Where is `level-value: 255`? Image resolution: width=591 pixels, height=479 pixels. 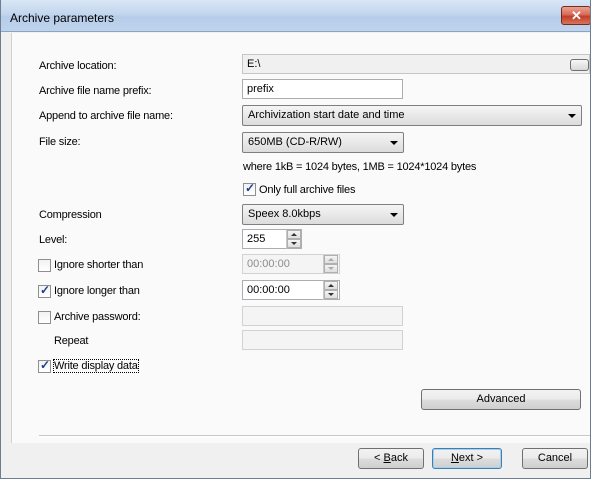 level-value: 255 is located at coordinates (256, 239).